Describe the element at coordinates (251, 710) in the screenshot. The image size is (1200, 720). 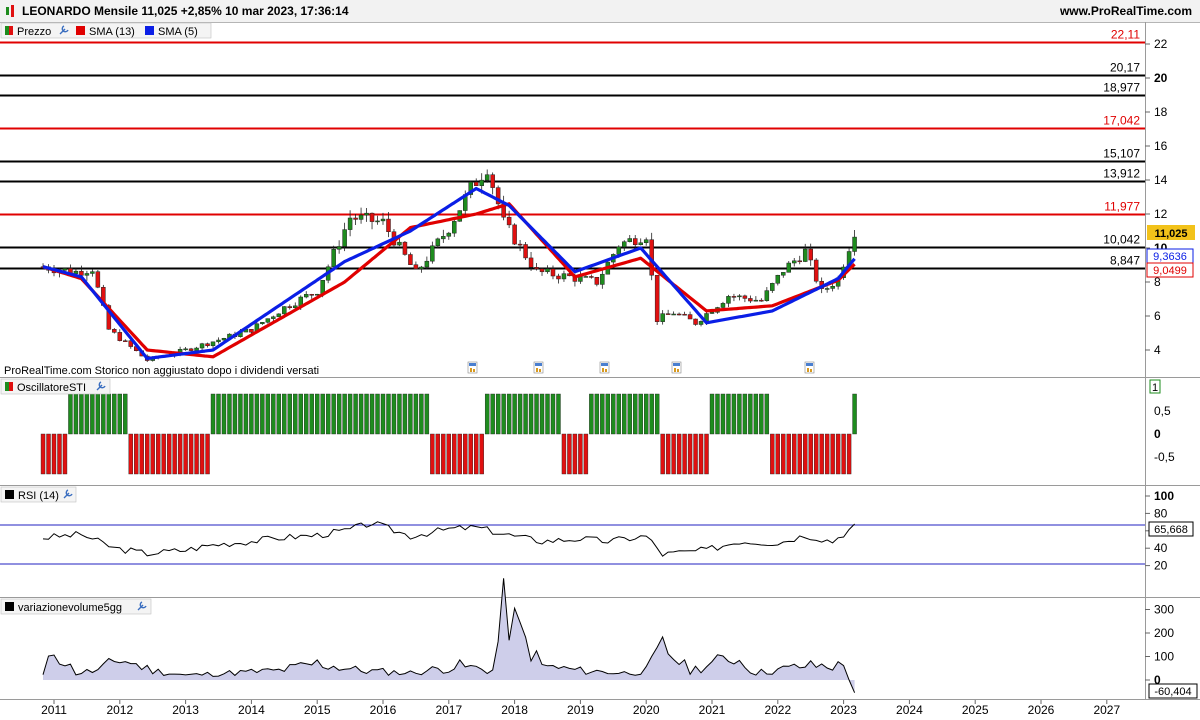
I see `x-tick-label: 2014` at that location.